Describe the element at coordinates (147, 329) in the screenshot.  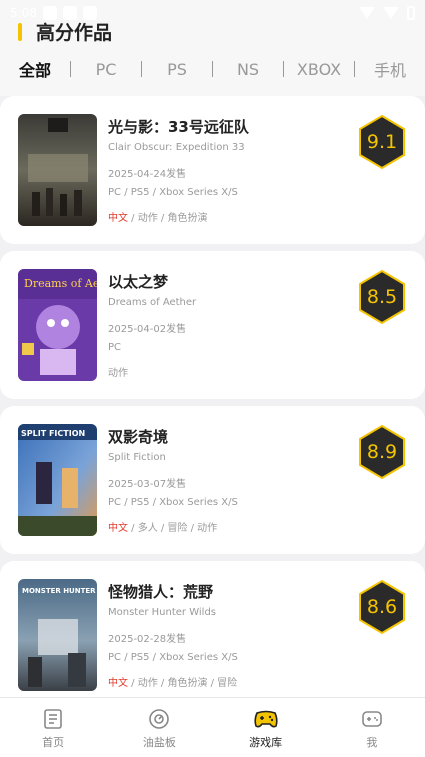
I see `release-date: 2025-04-02发售` at that location.